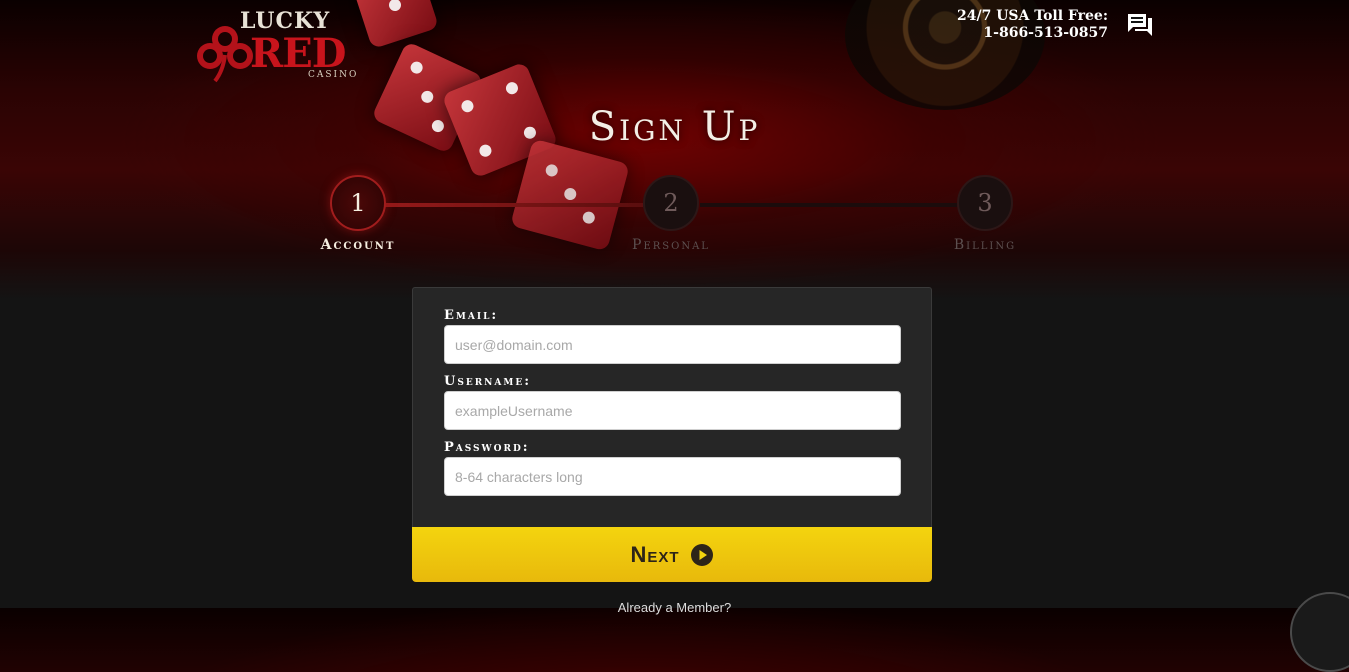 The height and width of the screenshot is (672, 1349). What do you see at coordinates (671, 203) in the screenshot?
I see `step-number-circle: 2` at bounding box center [671, 203].